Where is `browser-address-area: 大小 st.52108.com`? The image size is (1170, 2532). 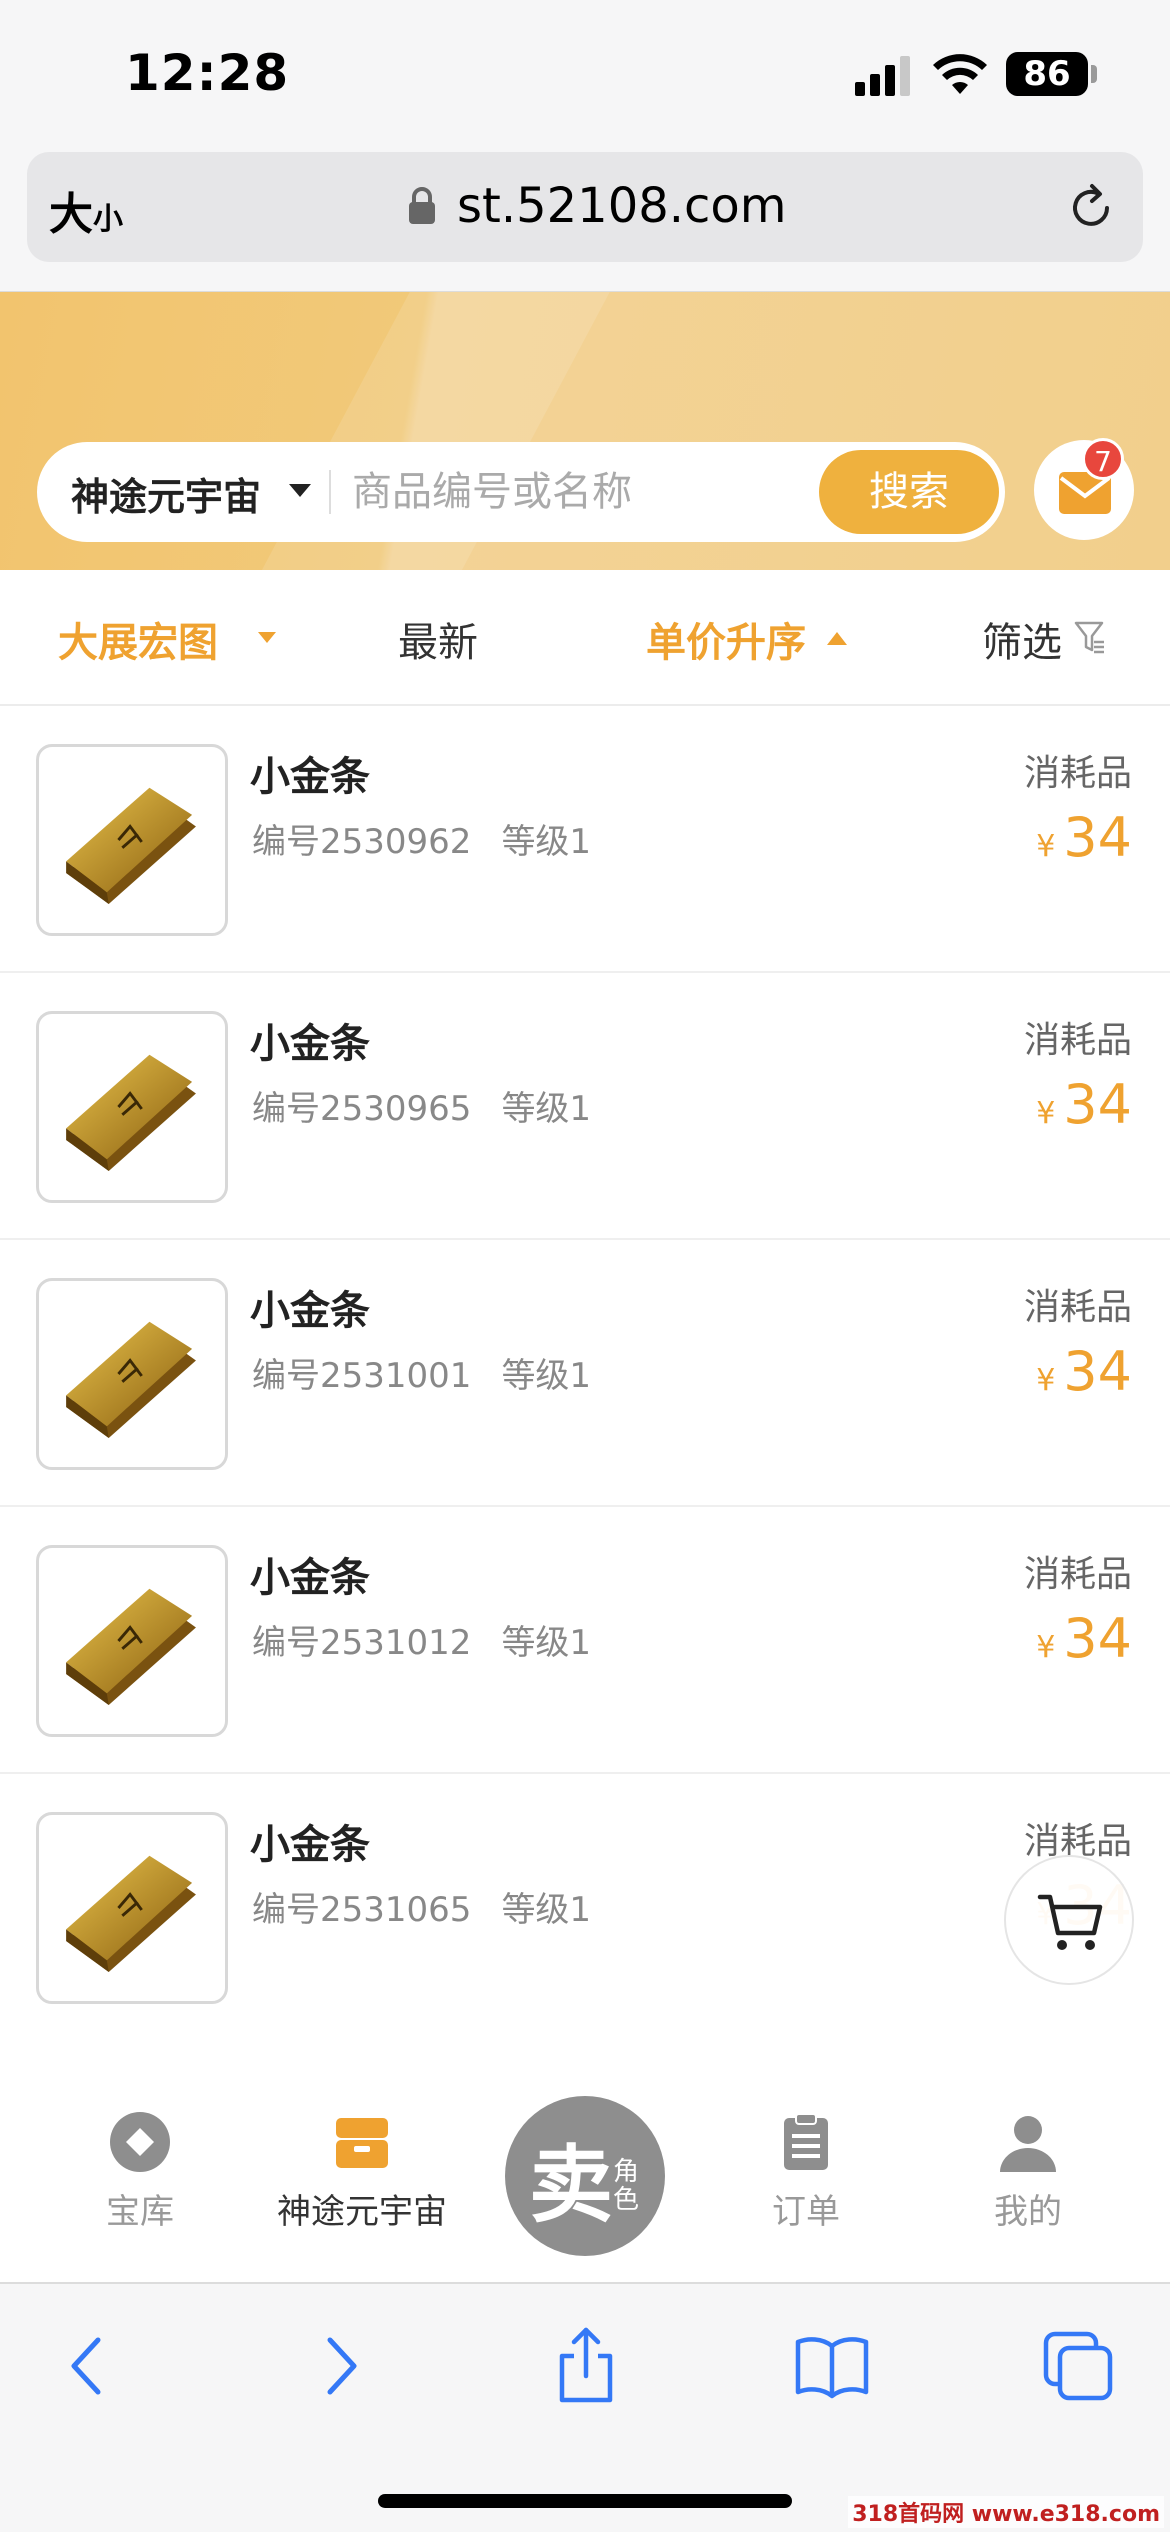
browser-address-area: 大小 st.52108.com is located at coordinates (585, 221).